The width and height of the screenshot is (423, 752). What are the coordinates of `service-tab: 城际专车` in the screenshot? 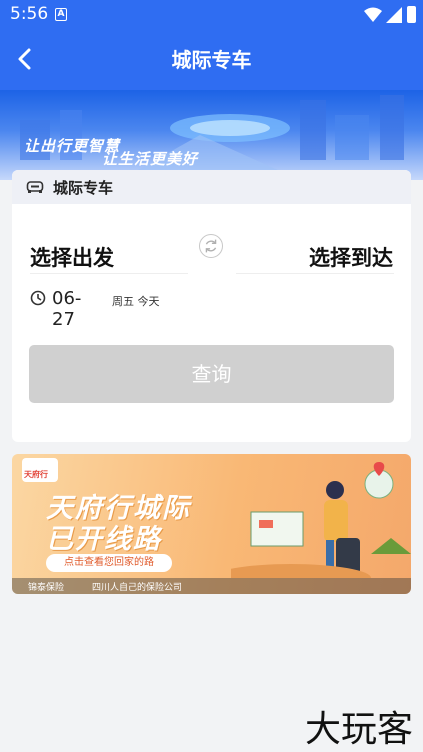 It's located at (211, 187).